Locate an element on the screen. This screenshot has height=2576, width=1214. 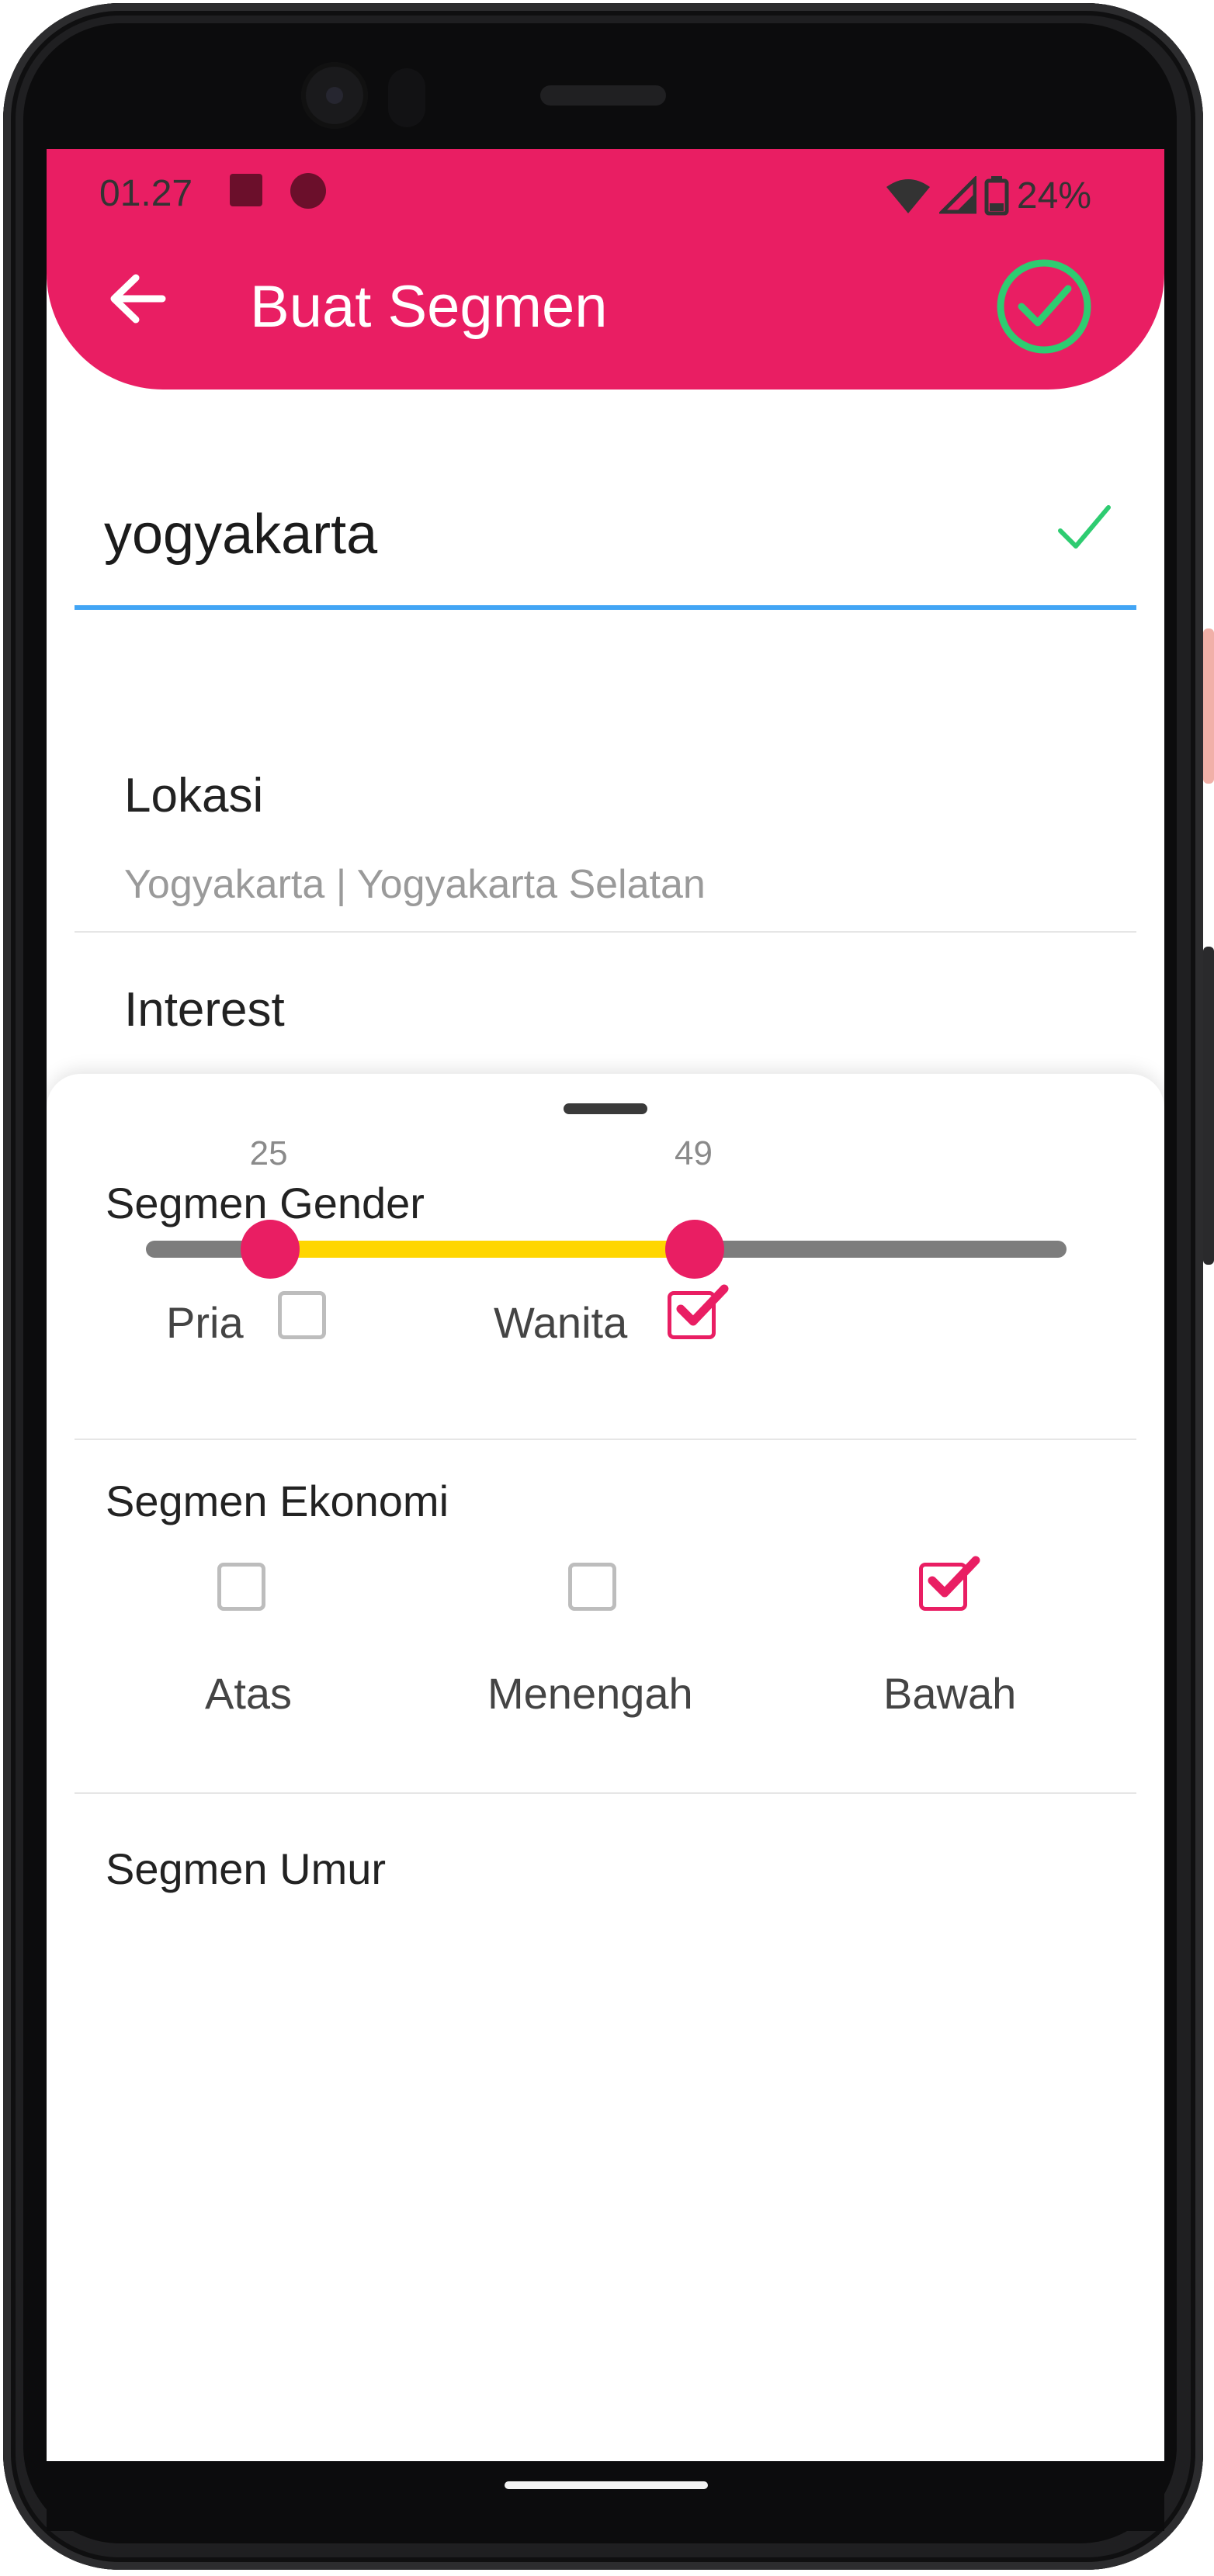
confirm-check-icon is located at coordinates (1044, 306).